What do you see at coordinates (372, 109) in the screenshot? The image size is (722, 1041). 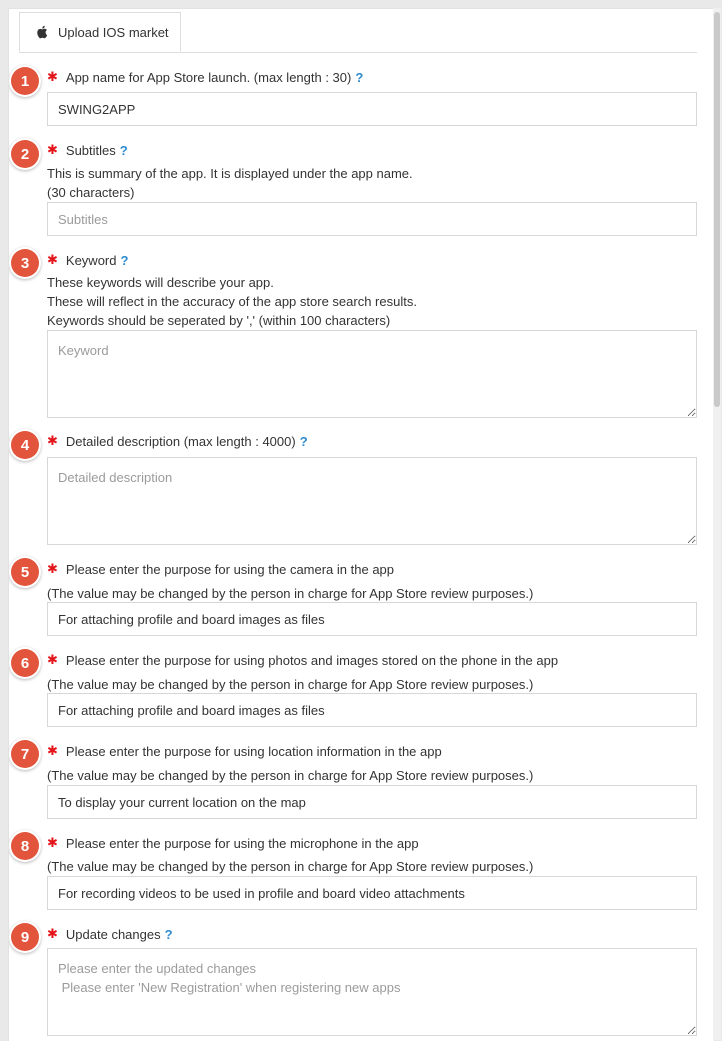 I see `app-name-input` at bounding box center [372, 109].